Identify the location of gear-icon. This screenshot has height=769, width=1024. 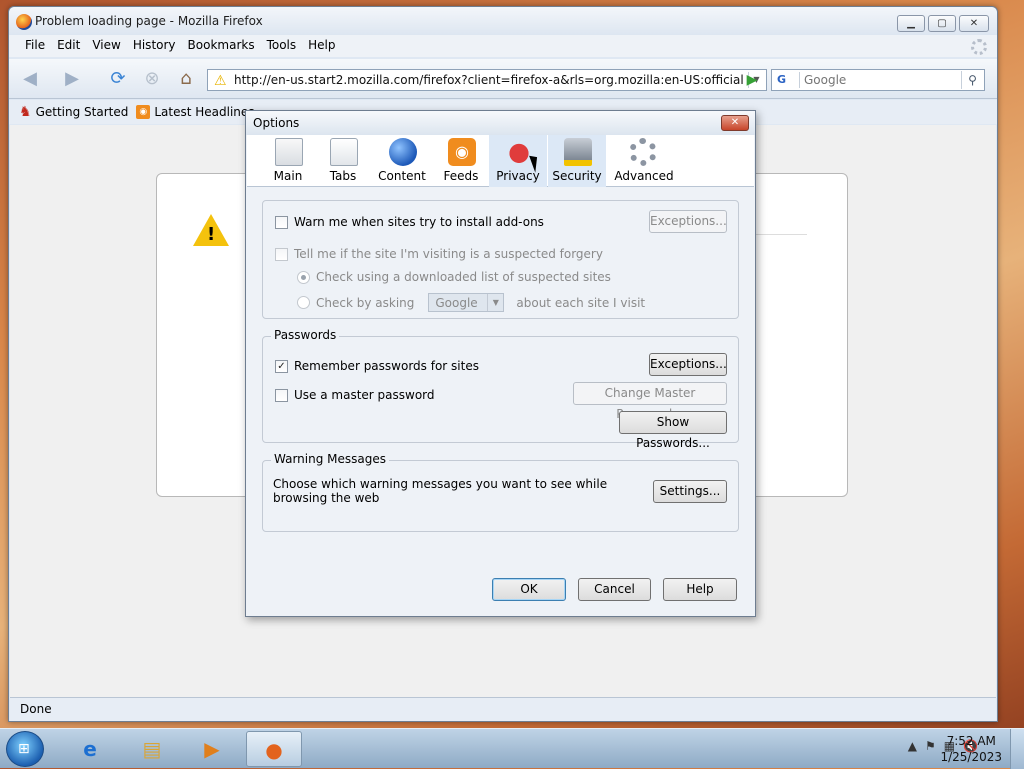
(643, 152).